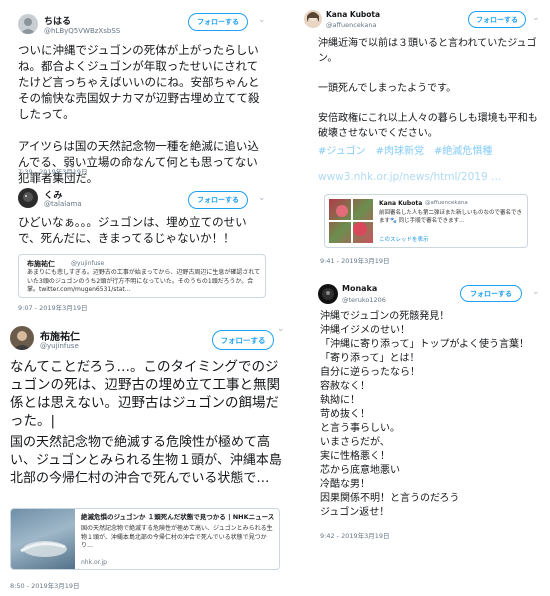 The width and height of the screenshot is (550, 596). I want to click on quoted-user-name: 布施祐仁, so click(41, 264).